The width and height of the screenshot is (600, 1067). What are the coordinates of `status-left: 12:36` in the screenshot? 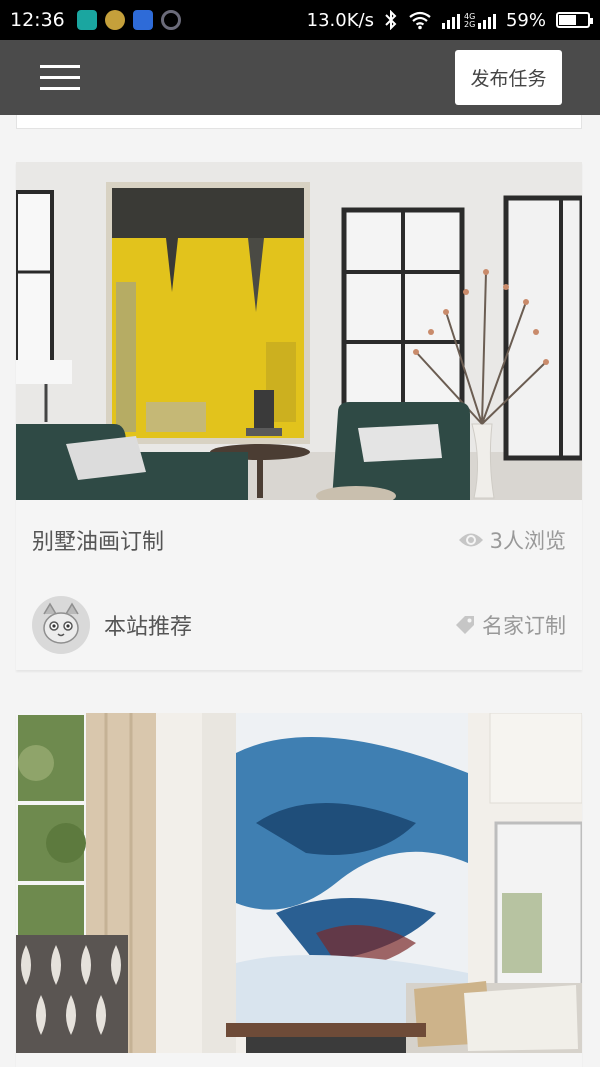 It's located at (95, 20).